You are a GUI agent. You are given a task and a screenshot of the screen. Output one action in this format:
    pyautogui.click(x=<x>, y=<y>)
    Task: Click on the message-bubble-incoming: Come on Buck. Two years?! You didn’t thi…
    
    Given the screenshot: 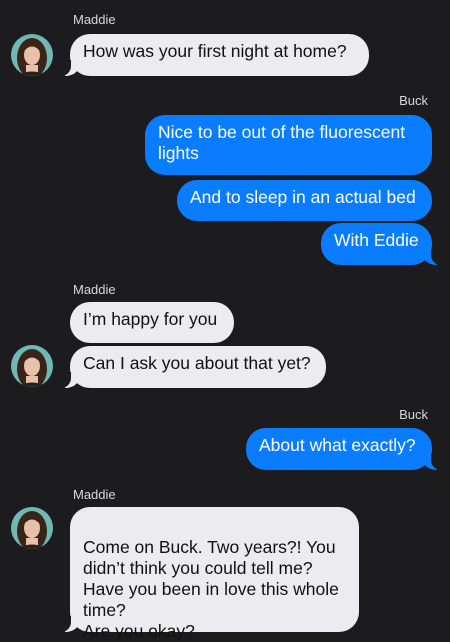 What is the action you would take?
    pyautogui.click(x=209, y=574)
    